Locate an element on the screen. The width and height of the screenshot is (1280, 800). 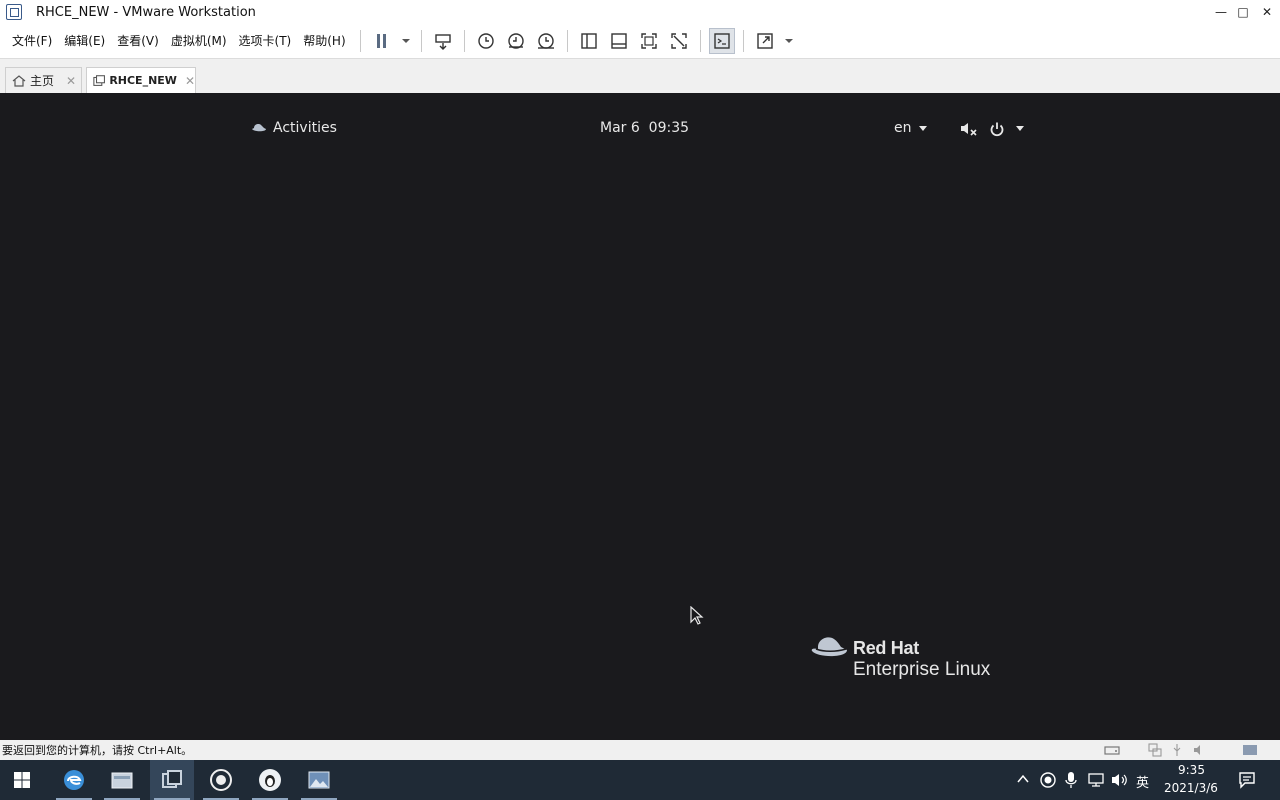
taskbar-qq is located at coordinates (270, 780).